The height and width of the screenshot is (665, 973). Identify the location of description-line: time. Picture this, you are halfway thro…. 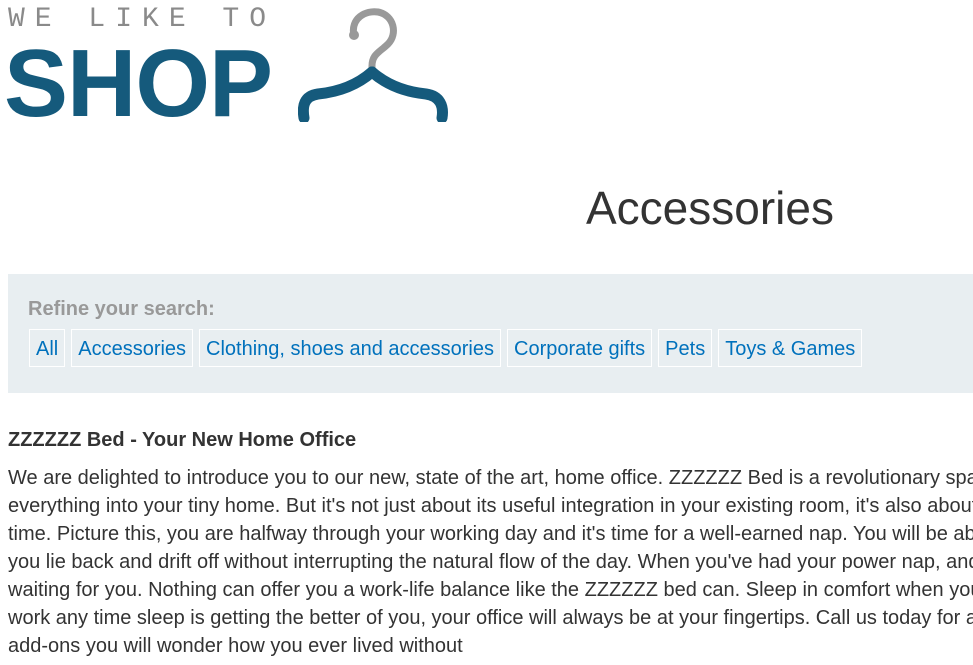
(490, 534).